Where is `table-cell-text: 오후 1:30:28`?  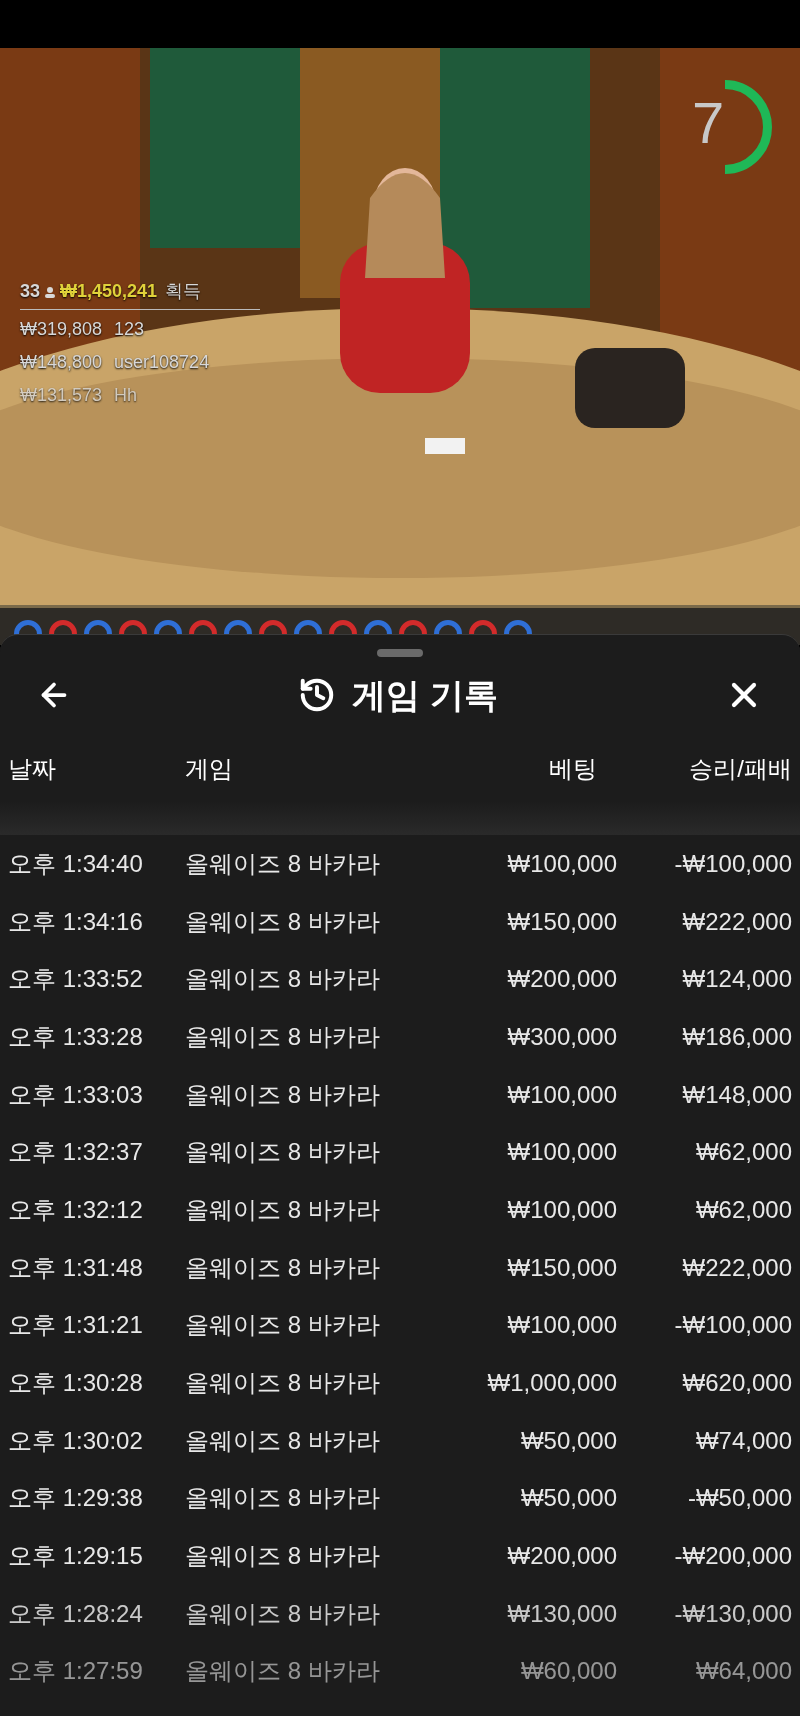
table-cell-text: 오후 1:30:28 is located at coordinates (76, 1383).